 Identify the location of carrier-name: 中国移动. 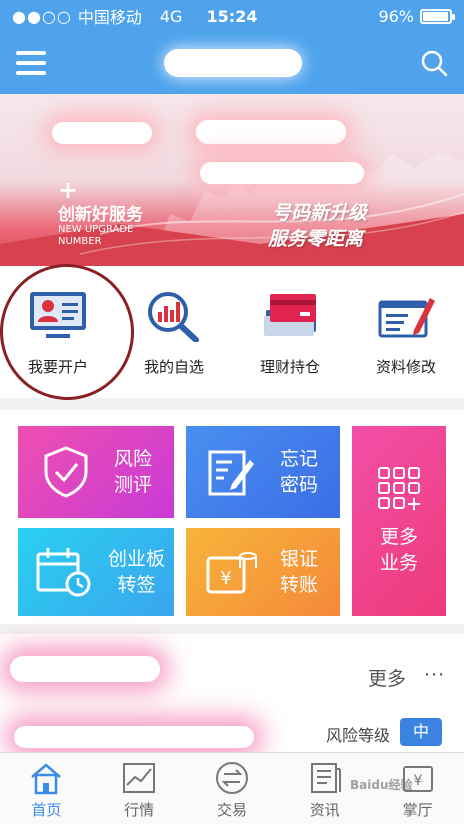
(109, 17).